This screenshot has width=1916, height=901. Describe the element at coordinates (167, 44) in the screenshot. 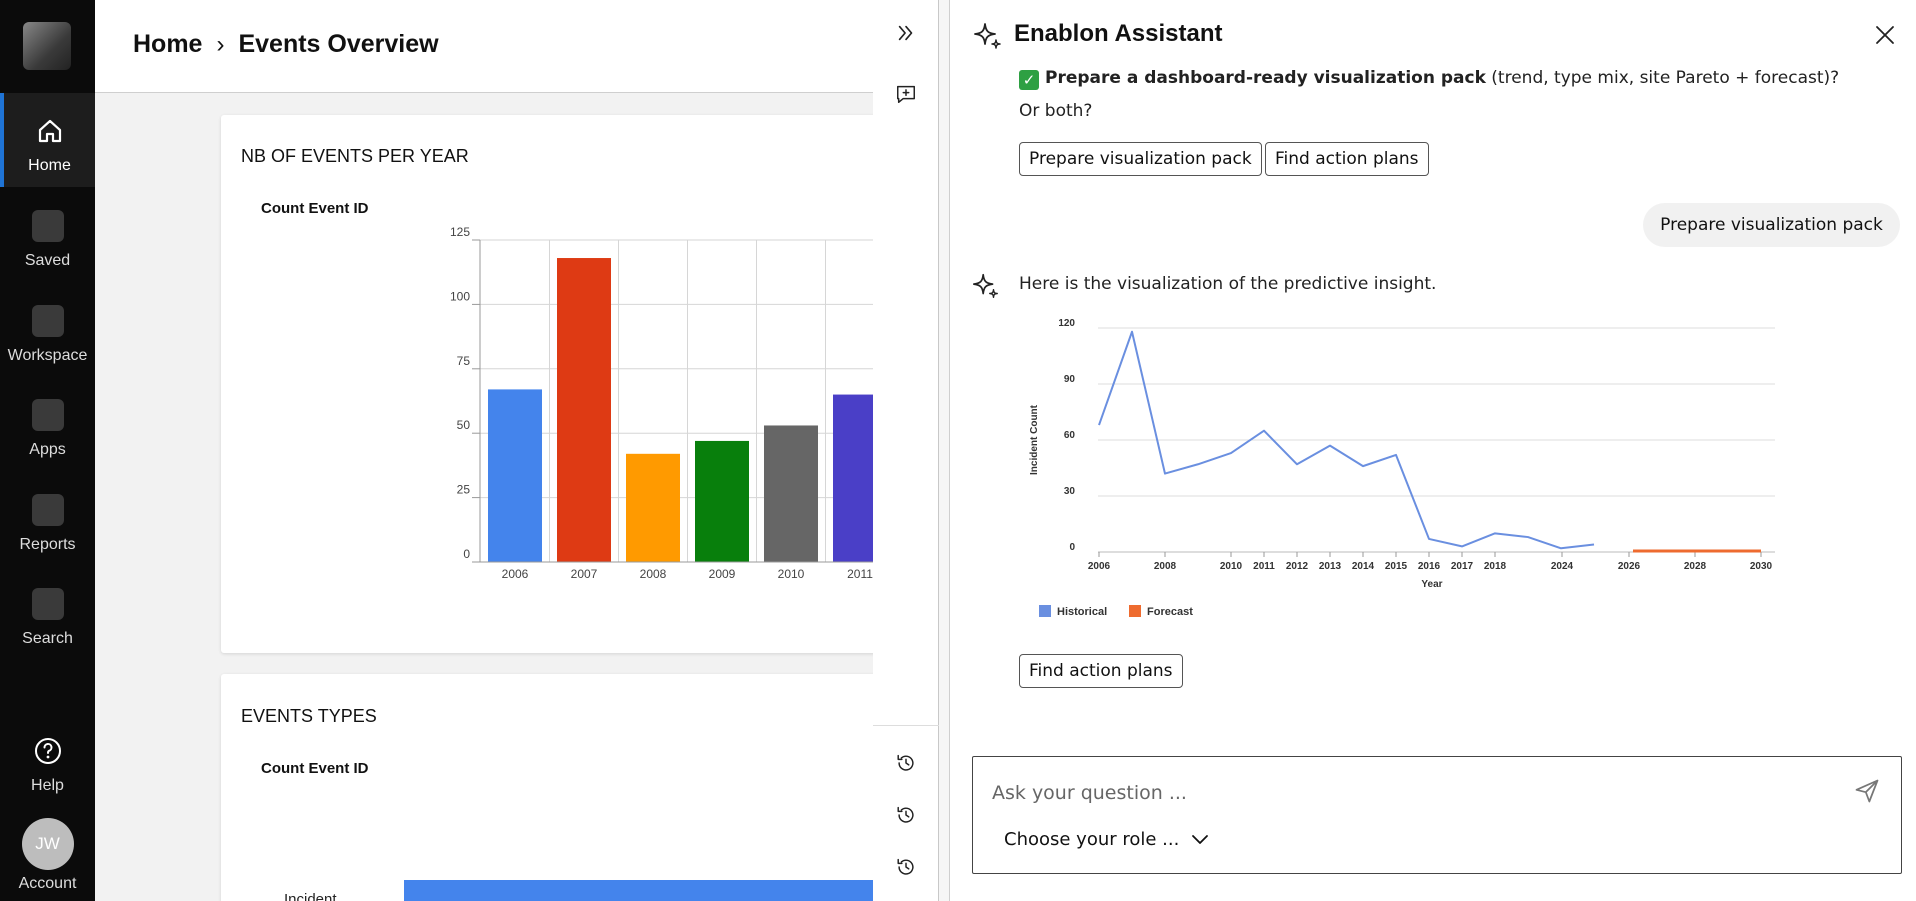

I see `breadcrumb-home: Home` at that location.